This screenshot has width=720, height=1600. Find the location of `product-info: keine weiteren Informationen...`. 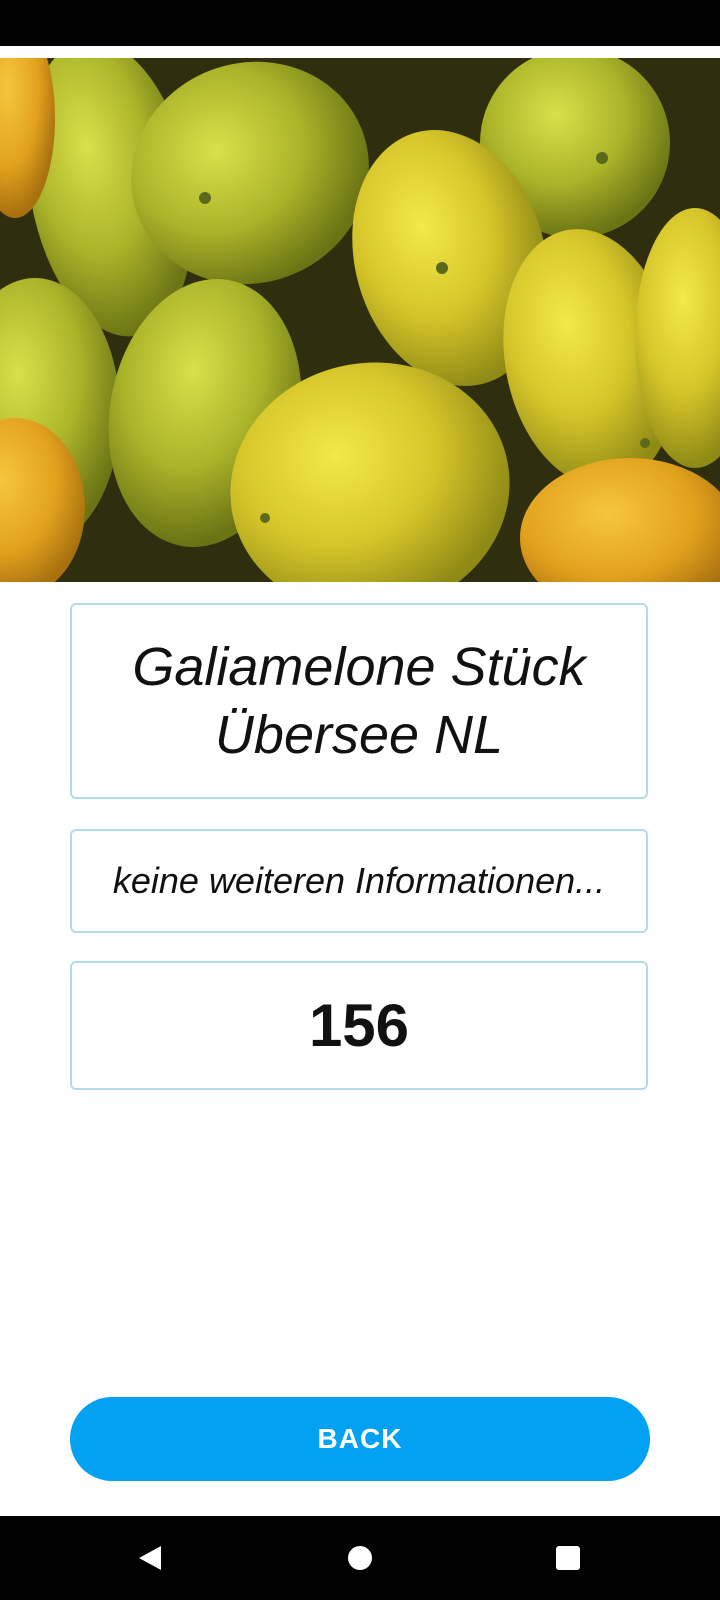

product-info: keine weiteren Informationen... is located at coordinates (359, 880).